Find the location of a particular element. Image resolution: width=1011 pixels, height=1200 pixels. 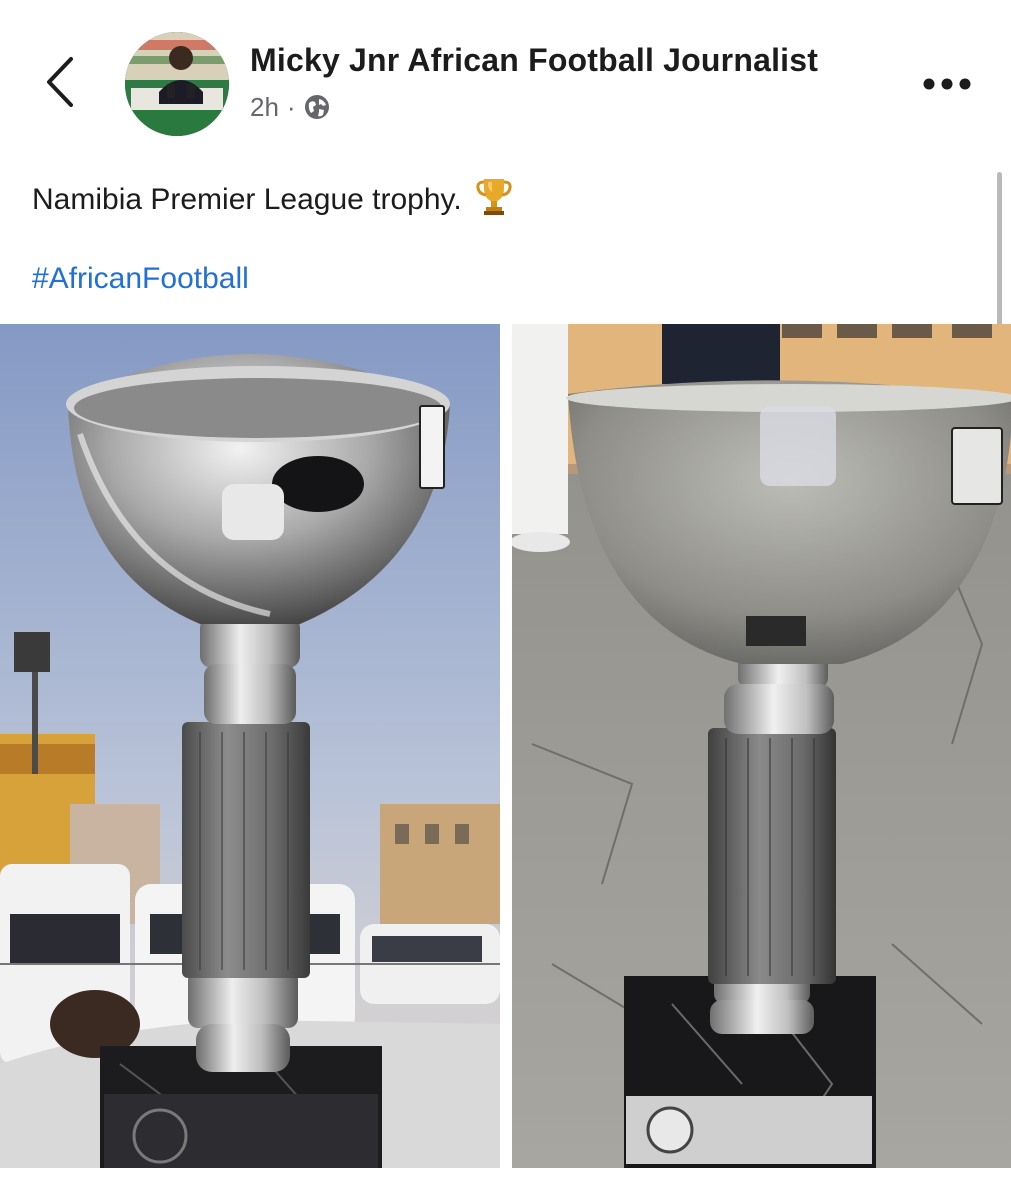

more-dots-icon is located at coordinates (947, 84).